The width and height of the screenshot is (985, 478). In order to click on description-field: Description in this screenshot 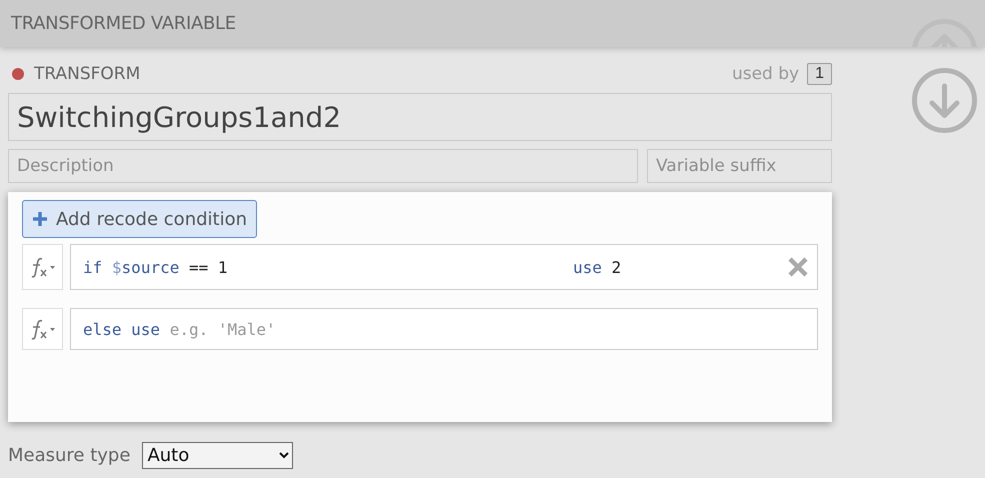, I will do `click(323, 166)`.